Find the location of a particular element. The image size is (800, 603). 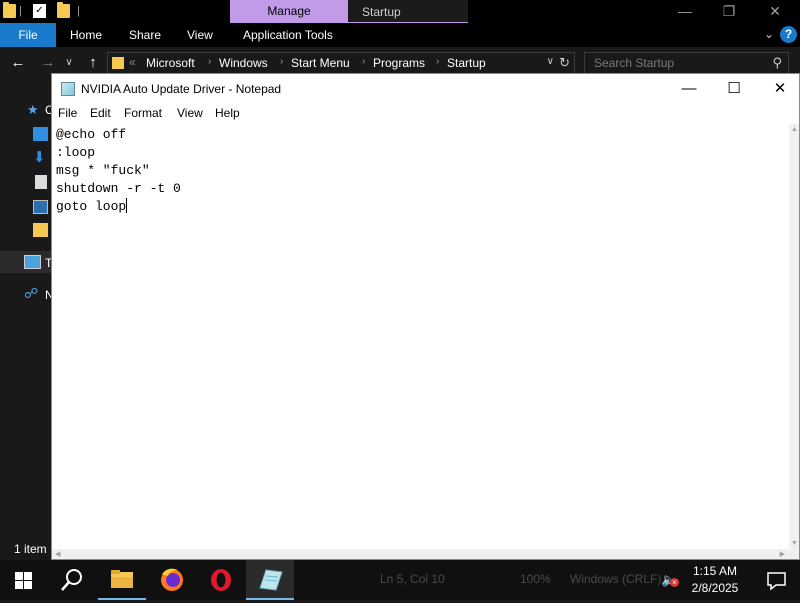

chevron-down-icon: ⌄ is located at coordinates (769, 34).